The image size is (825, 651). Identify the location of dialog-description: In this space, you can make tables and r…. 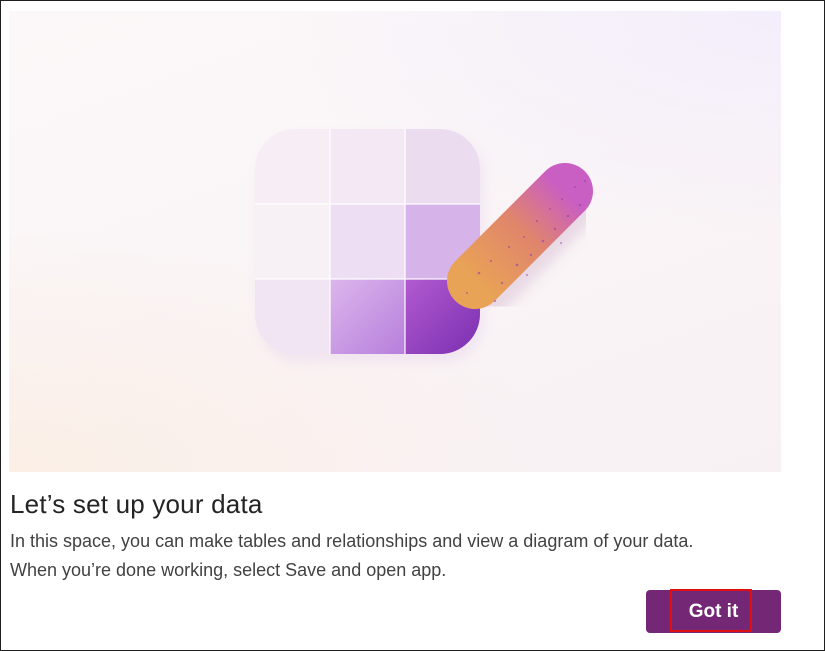
(400, 556).